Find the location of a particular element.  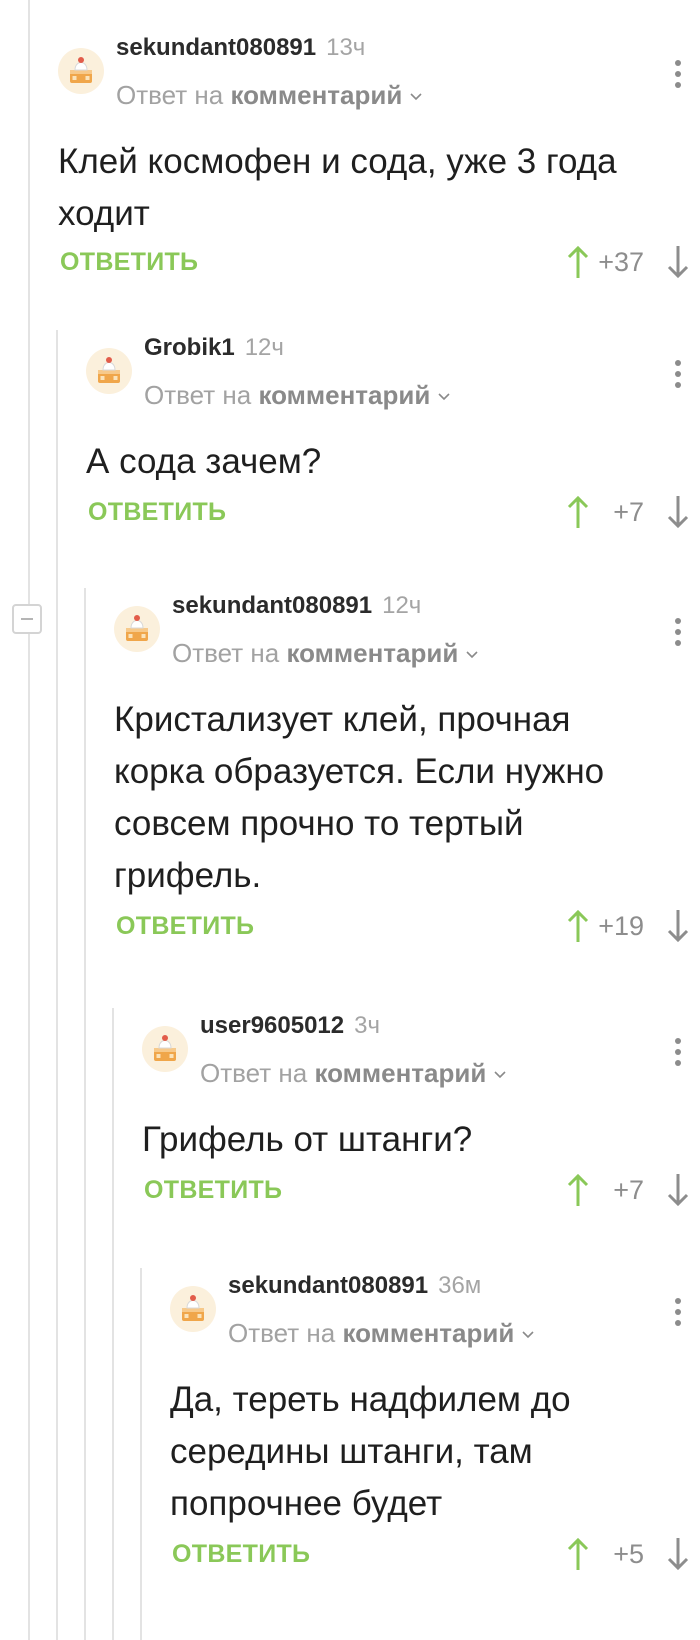

comment-author: sekundant080891 36м is located at coordinates (354, 1286).